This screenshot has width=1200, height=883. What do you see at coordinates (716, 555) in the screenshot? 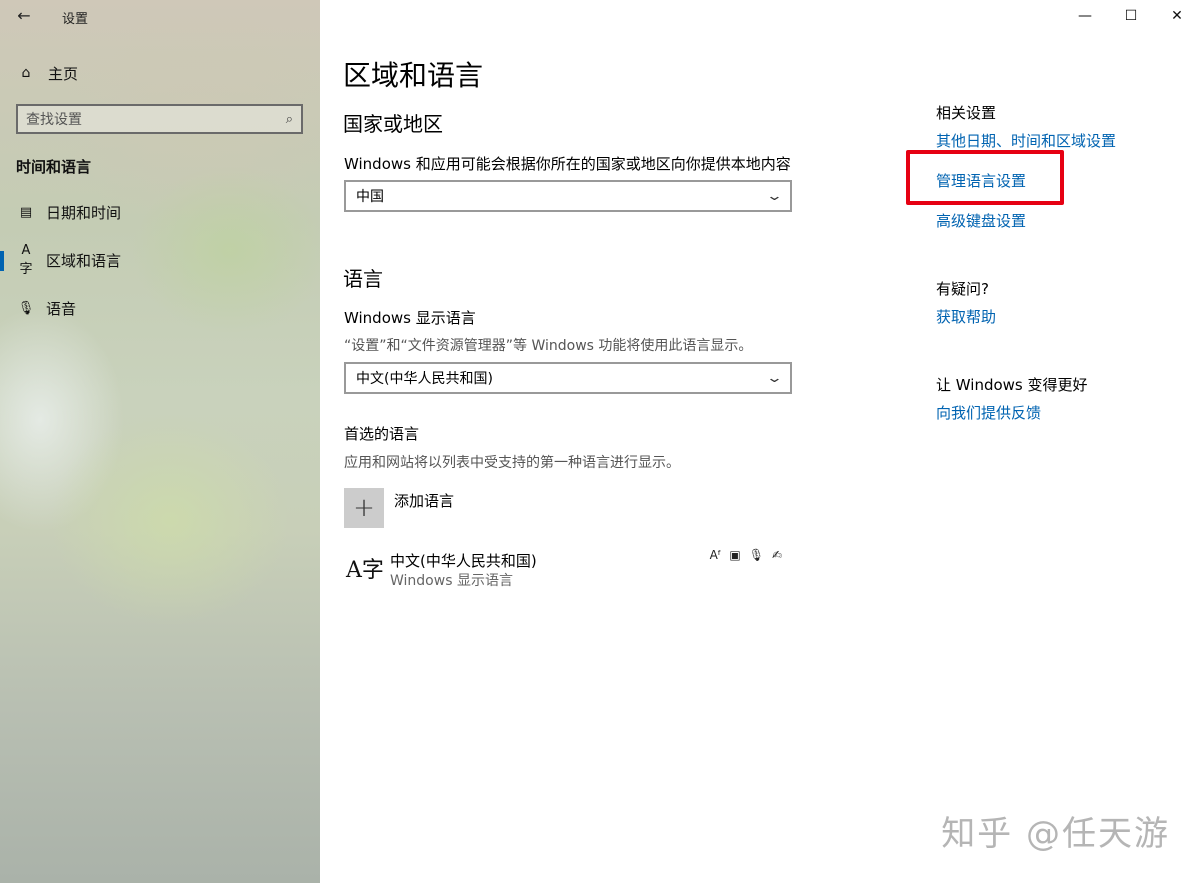
I see `display-language-cap-icon: Aᶠ` at bounding box center [716, 555].